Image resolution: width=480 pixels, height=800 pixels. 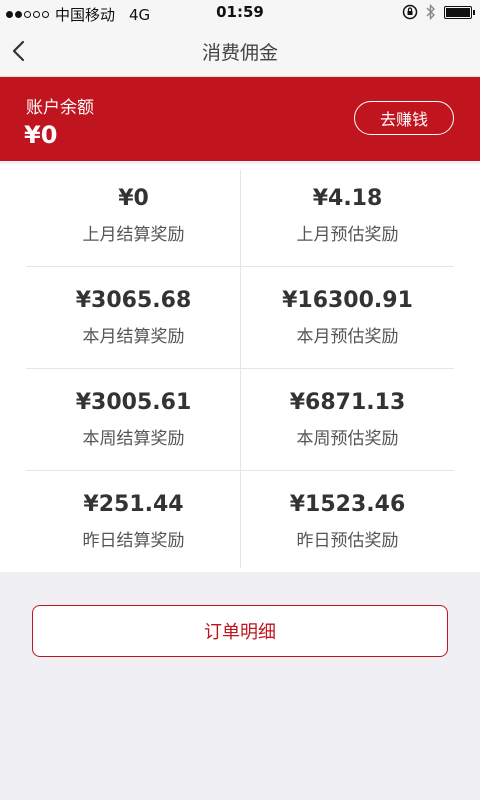 What do you see at coordinates (133, 317) in the screenshot?
I see `reward-cell-this-month-settled: ¥3065.68 本月结算奖励` at bounding box center [133, 317].